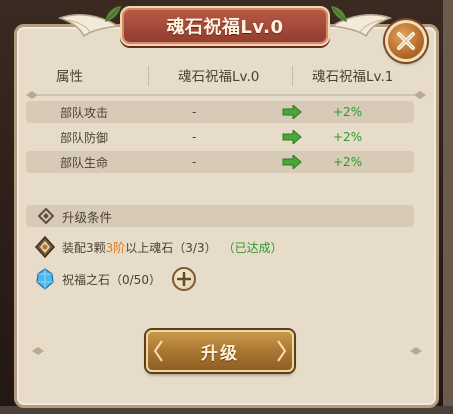 Image resolution: width=453 pixels, height=414 pixels. What do you see at coordinates (220, 112) in the screenshot?
I see `table-row: 部队攻击 - +2%` at bounding box center [220, 112].